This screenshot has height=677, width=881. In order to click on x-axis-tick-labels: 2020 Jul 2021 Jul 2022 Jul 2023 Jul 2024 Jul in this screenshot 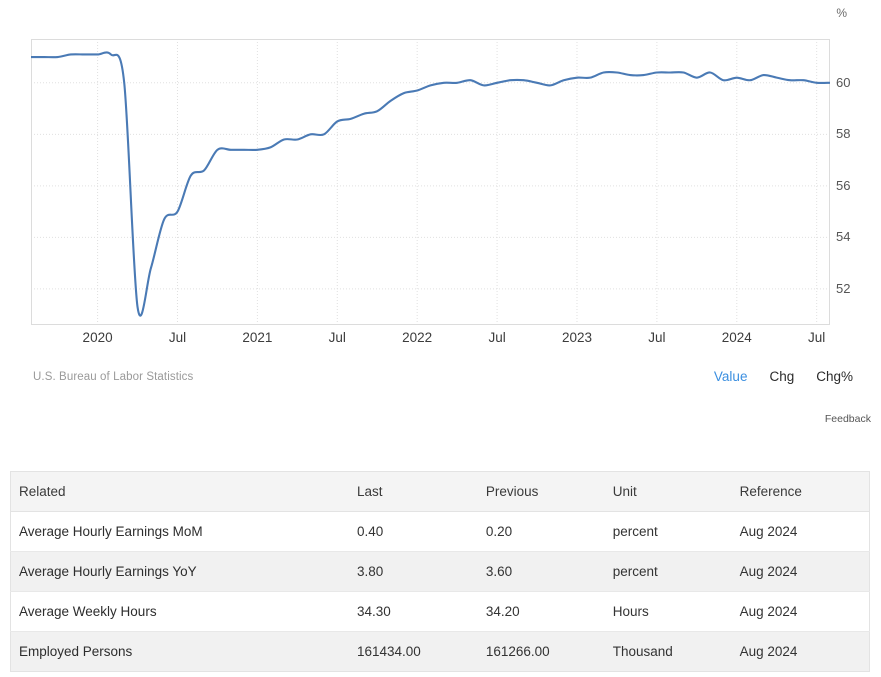, I will do `click(440, 341)`.